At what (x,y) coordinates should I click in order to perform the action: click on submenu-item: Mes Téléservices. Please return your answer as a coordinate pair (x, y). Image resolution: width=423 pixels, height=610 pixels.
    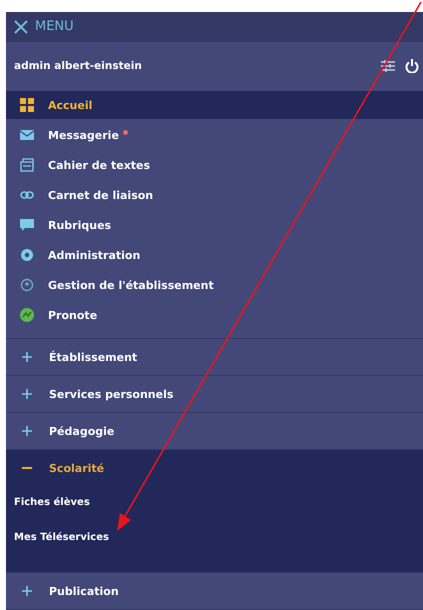
    Looking at the image, I should click on (61, 538).